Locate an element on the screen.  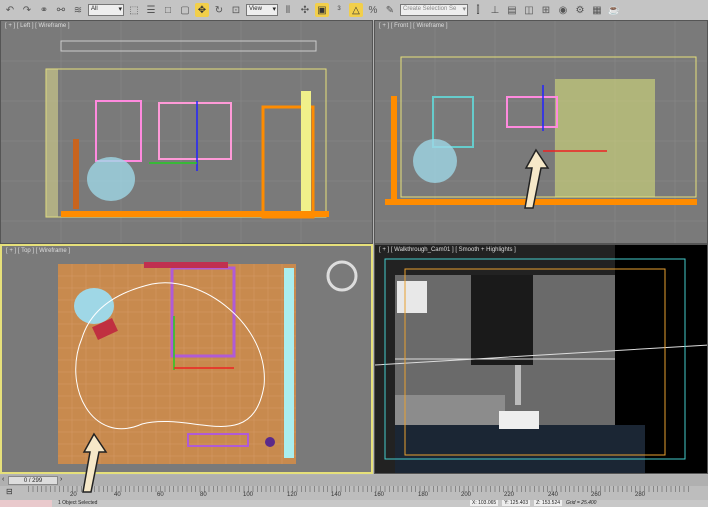
tick-label: 20 is located at coordinates (73, 495).